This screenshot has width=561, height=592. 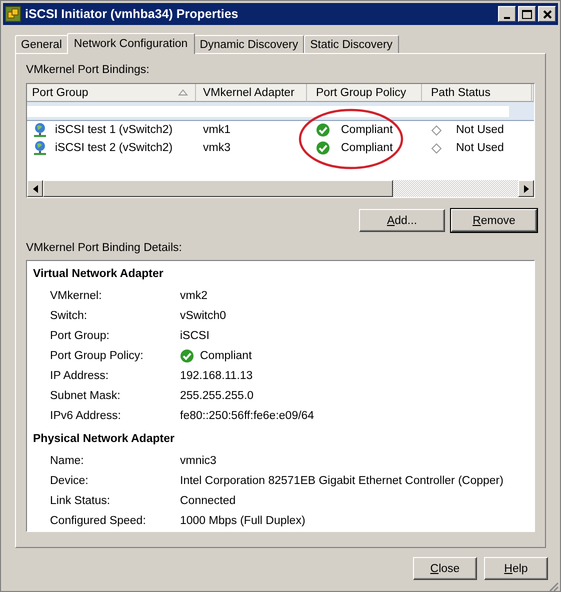 I want to click on minimize-icon, so click(x=507, y=17).